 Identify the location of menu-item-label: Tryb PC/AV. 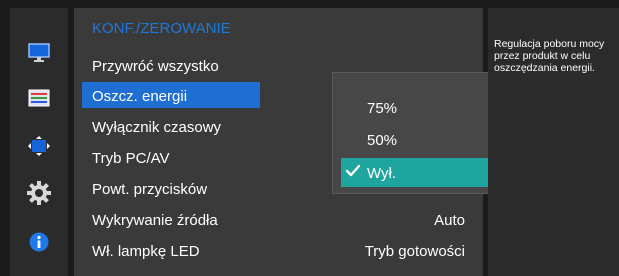
(131, 158).